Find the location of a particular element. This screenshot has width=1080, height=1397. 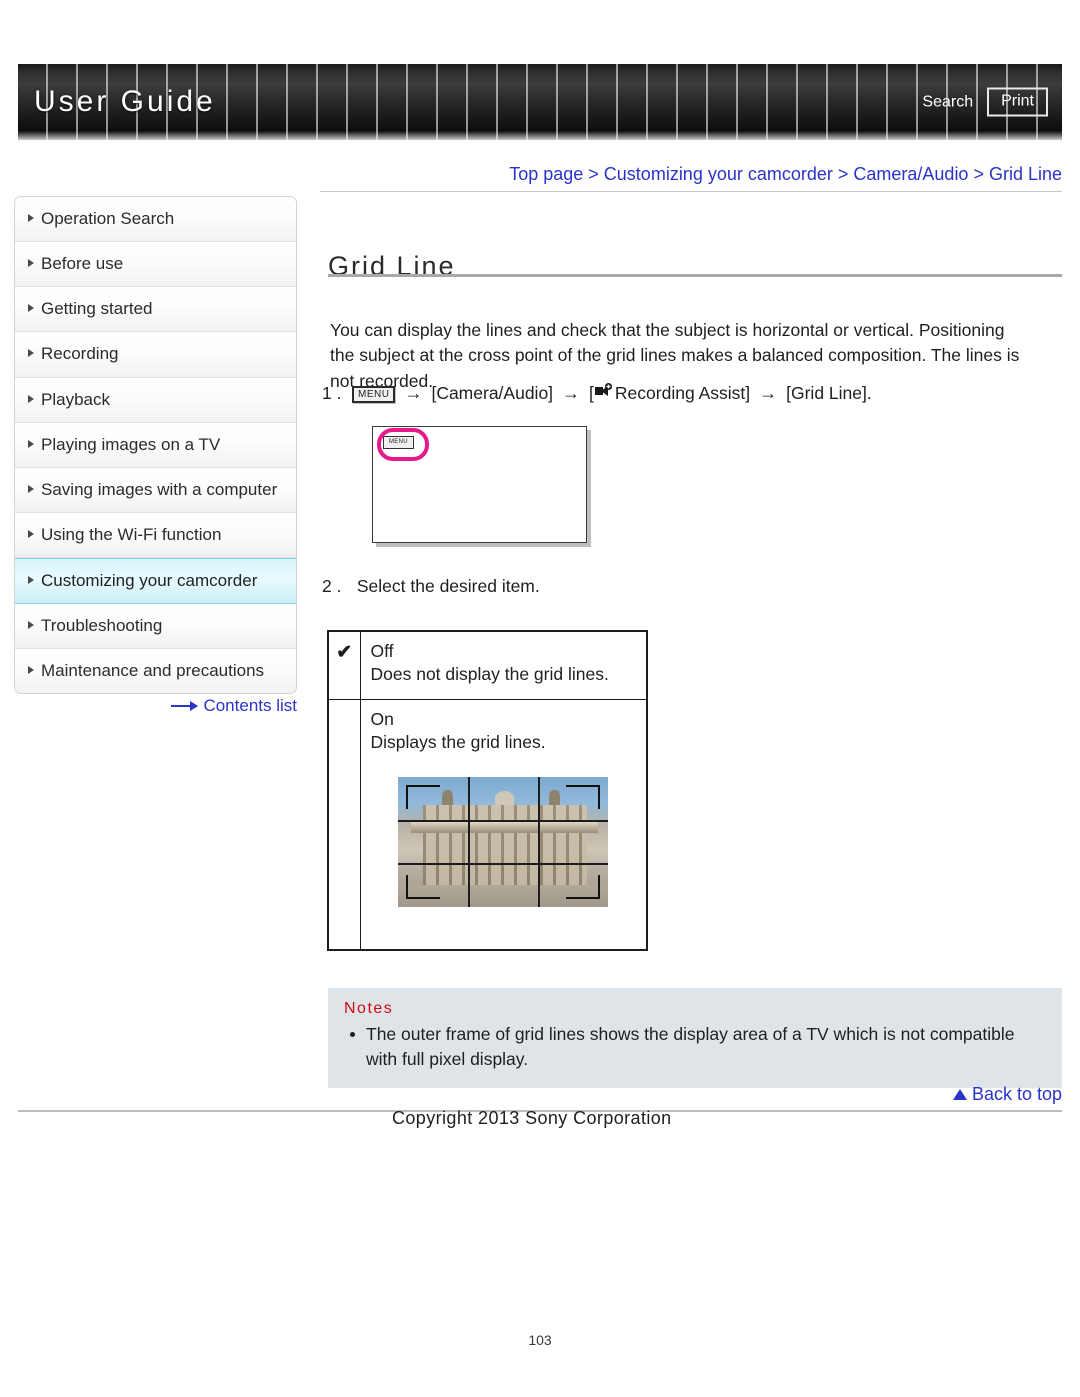

sidebar-item-label: Saving images with a computer is located at coordinates (159, 489).